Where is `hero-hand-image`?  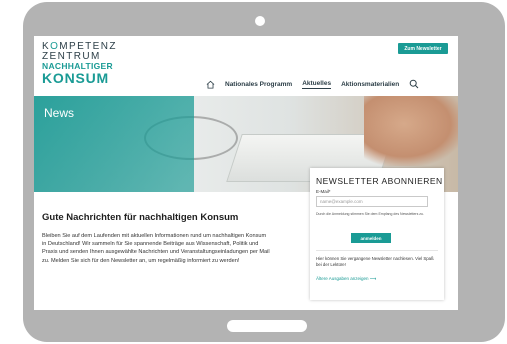
hero-hand-image is located at coordinates (411, 131).